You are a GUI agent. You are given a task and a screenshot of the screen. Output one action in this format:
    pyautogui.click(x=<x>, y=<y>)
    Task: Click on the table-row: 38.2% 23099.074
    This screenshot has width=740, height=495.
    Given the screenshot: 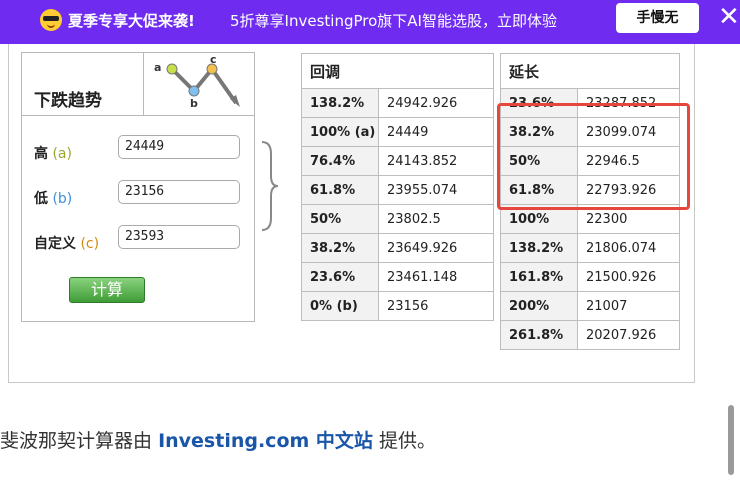 What is the action you would take?
    pyautogui.click(x=590, y=132)
    